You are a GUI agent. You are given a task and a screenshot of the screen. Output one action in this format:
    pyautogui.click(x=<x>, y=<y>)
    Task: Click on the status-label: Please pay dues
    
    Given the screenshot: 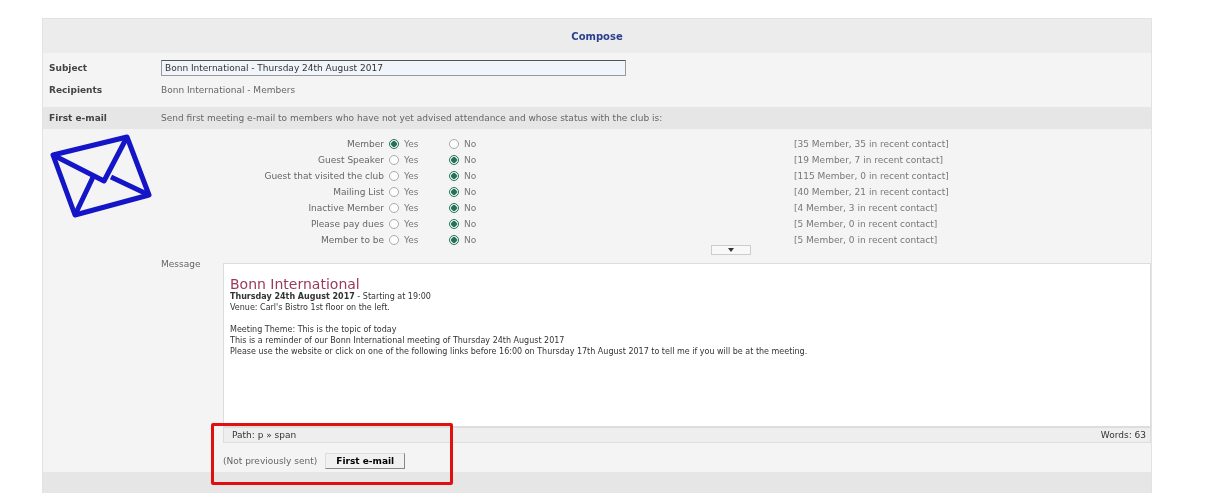 What is the action you would take?
    pyautogui.click(x=347, y=224)
    